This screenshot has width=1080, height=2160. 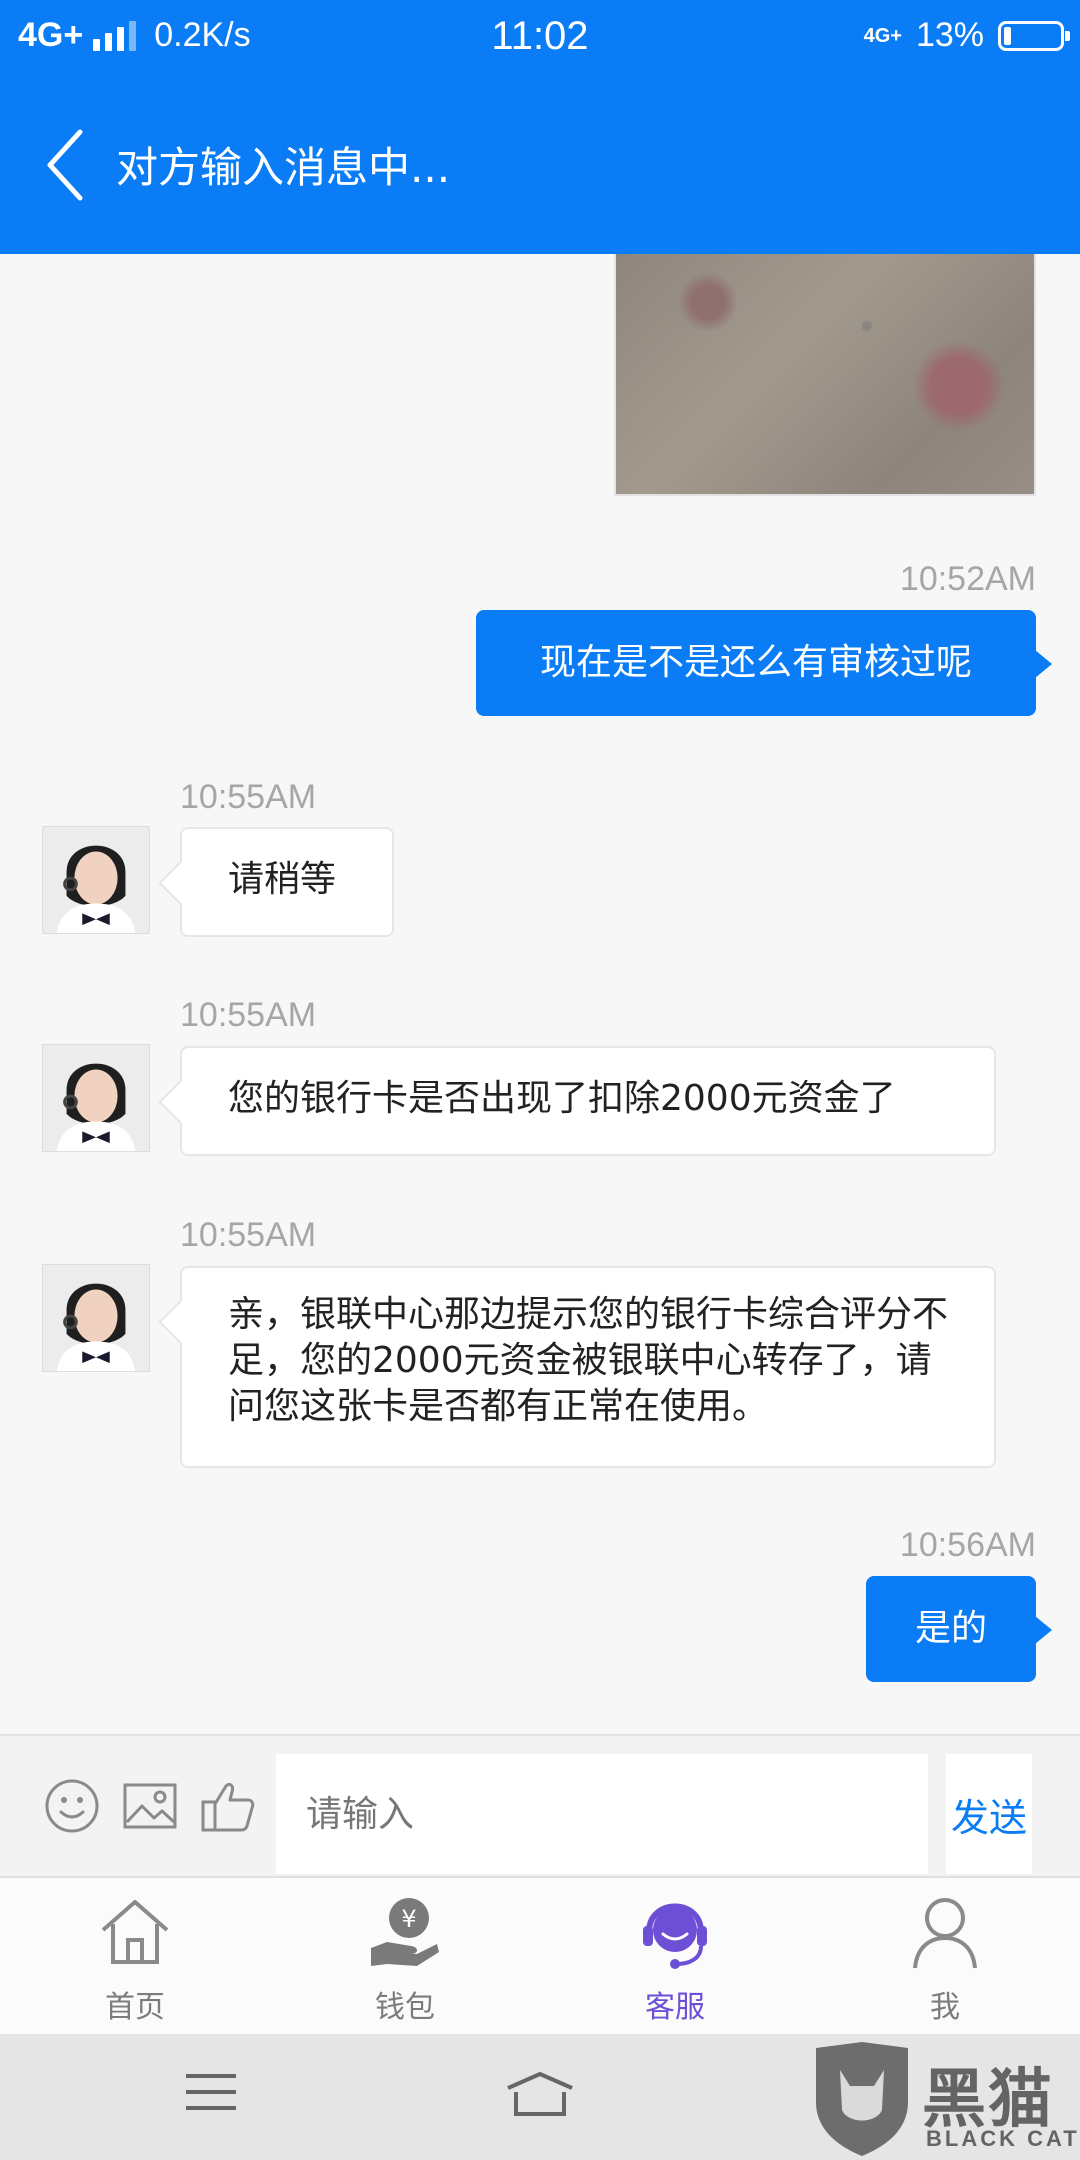 I want to click on tab-label: 首页, so click(x=135, y=2007).